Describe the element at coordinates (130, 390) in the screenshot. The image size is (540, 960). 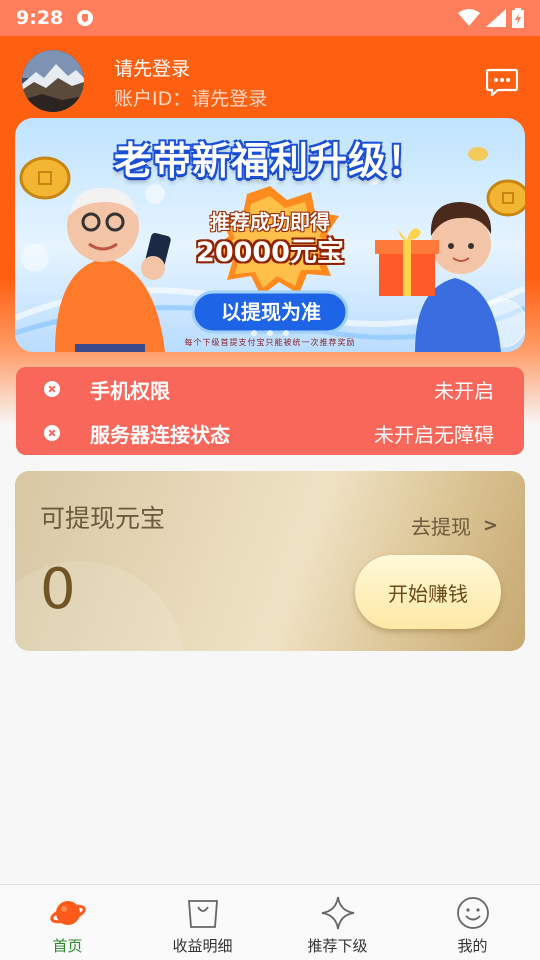
I see `status-label: 手机权限` at that location.